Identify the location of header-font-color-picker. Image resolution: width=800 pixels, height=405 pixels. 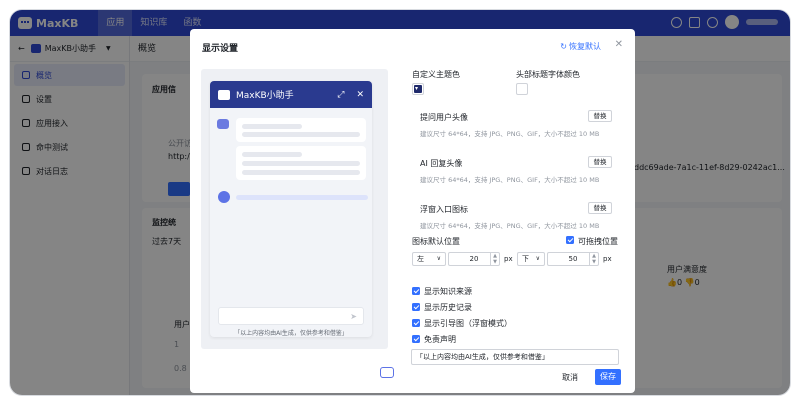
(522, 89).